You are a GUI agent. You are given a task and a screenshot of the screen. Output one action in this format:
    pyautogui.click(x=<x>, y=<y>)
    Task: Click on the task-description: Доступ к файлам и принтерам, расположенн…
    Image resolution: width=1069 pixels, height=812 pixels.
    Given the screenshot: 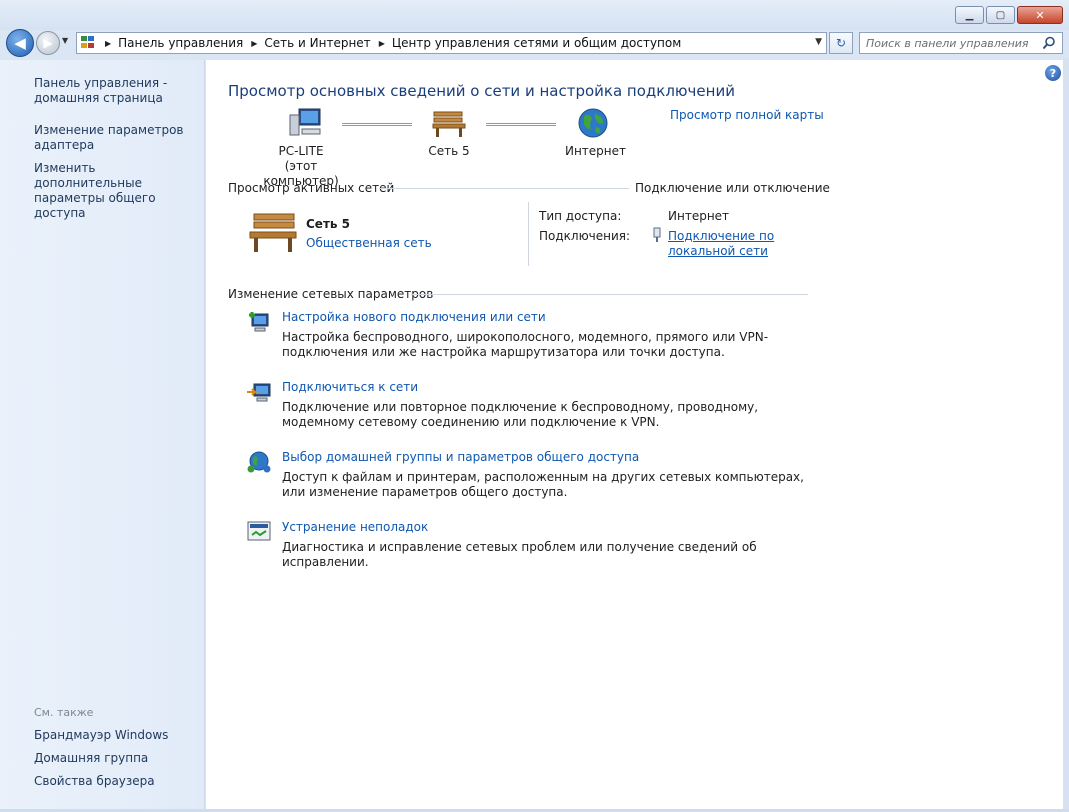 What is the action you would take?
    pyautogui.click(x=543, y=484)
    